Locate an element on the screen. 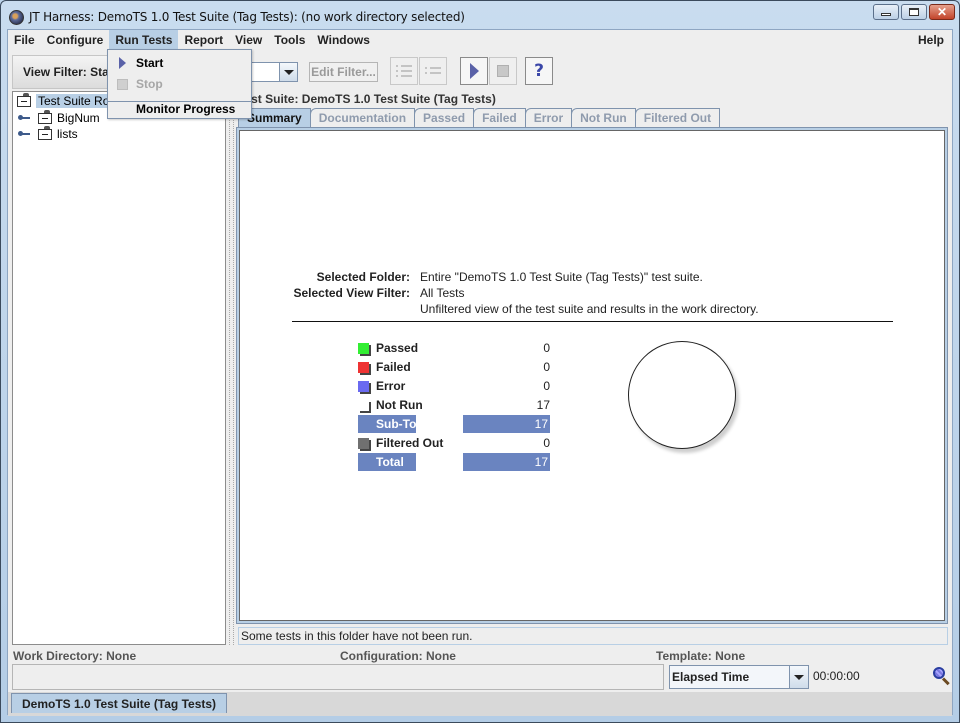 The image size is (960, 723). close-button: ✕ is located at coordinates (942, 12).